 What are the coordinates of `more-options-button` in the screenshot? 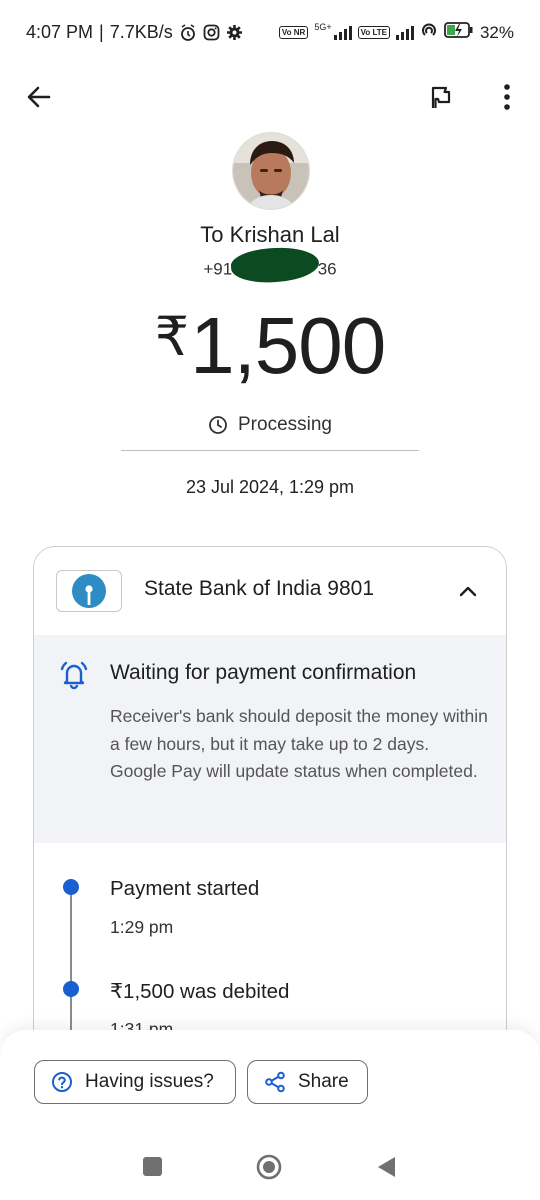 It's located at (507, 97).